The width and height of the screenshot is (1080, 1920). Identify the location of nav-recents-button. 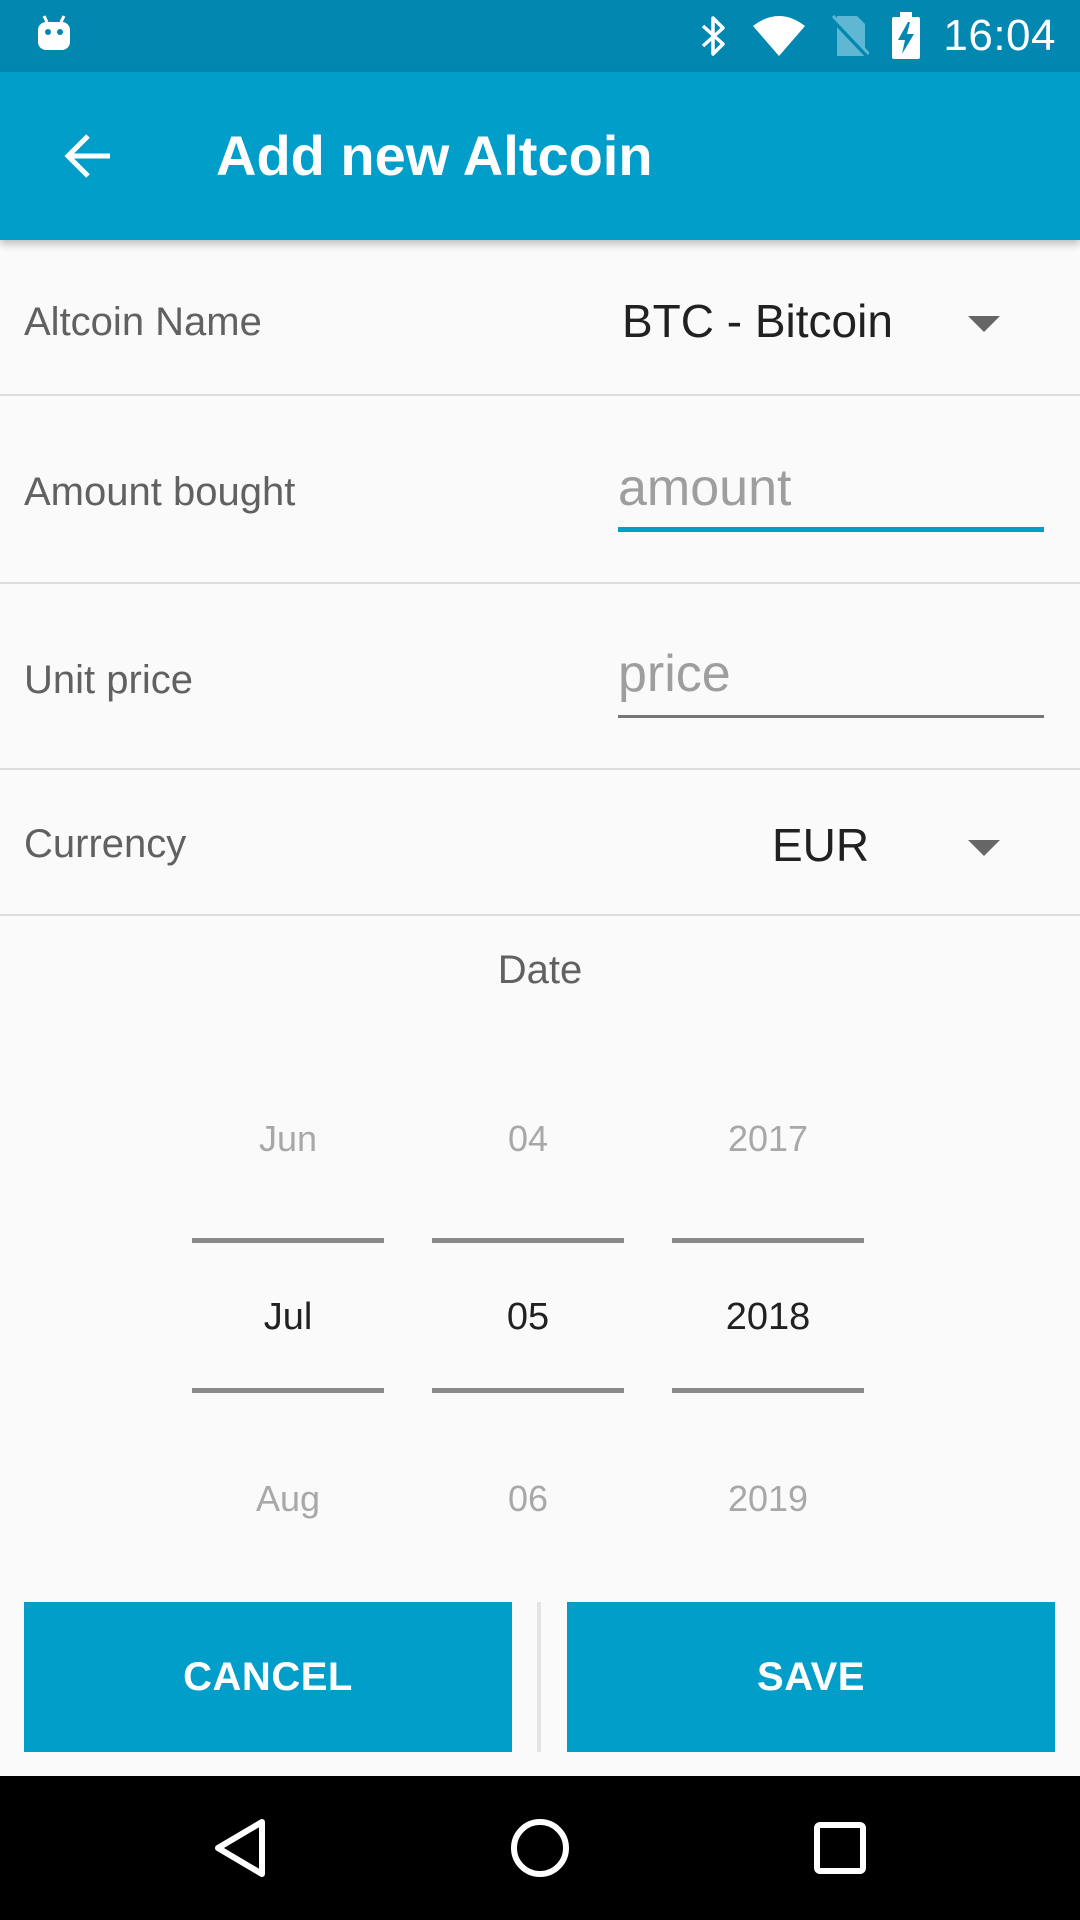
(840, 1848).